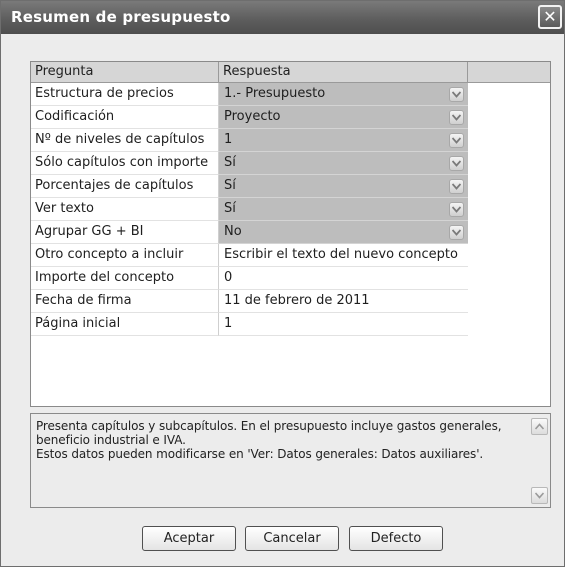 Image resolution: width=565 pixels, height=567 pixels. Describe the element at coordinates (125, 140) in the screenshot. I see `question-cell: Nº de niveles de capítulos` at that location.